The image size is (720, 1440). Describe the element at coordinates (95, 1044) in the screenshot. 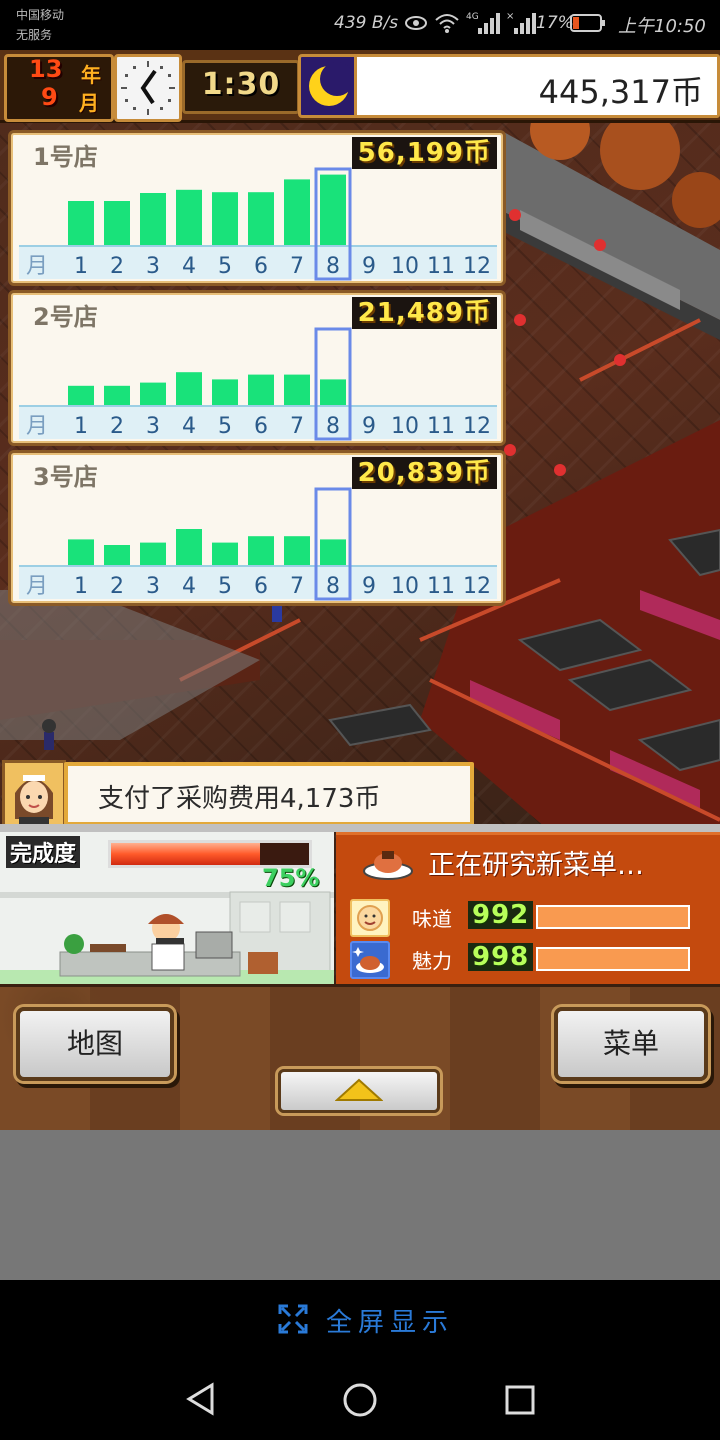

I see `map-button: 地图` at that location.